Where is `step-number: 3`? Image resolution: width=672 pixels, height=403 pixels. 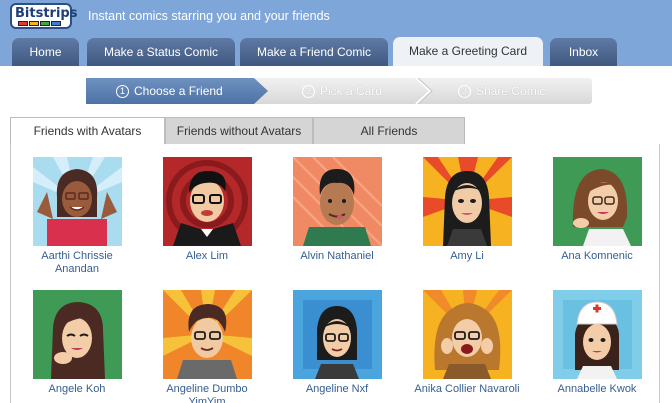
step-number: 3 is located at coordinates (464, 91).